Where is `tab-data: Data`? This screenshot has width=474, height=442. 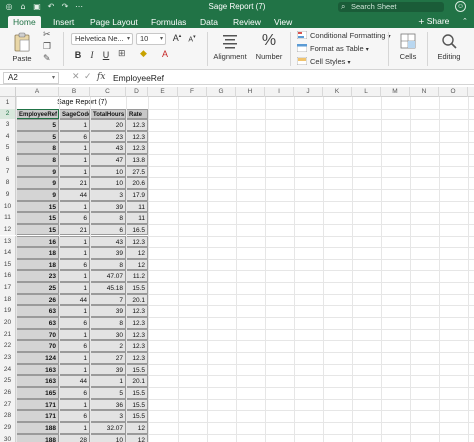
tab-data: Data is located at coordinates (209, 22).